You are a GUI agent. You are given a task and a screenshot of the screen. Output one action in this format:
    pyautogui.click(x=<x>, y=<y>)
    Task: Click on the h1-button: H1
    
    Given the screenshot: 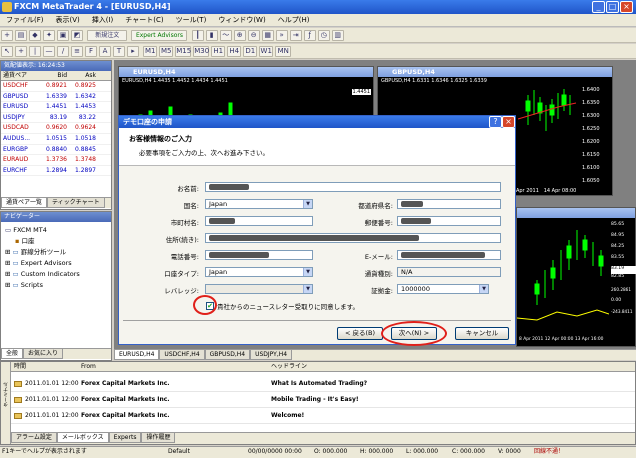 What is the action you would take?
    pyautogui.click(x=218, y=51)
    